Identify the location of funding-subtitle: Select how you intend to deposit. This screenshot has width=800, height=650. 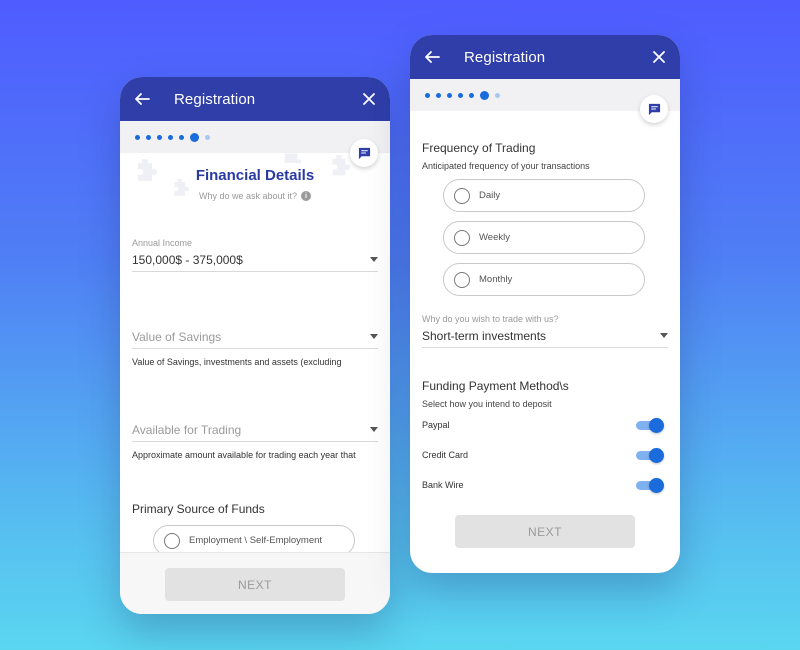
(487, 404).